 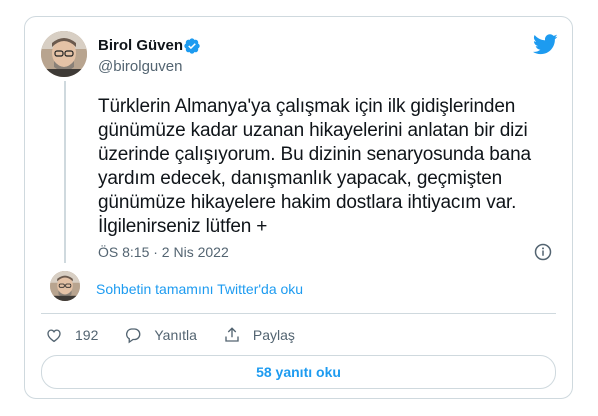 What do you see at coordinates (545, 44) in the screenshot?
I see `twitter-bird-icon` at bounding box center [545, 44].